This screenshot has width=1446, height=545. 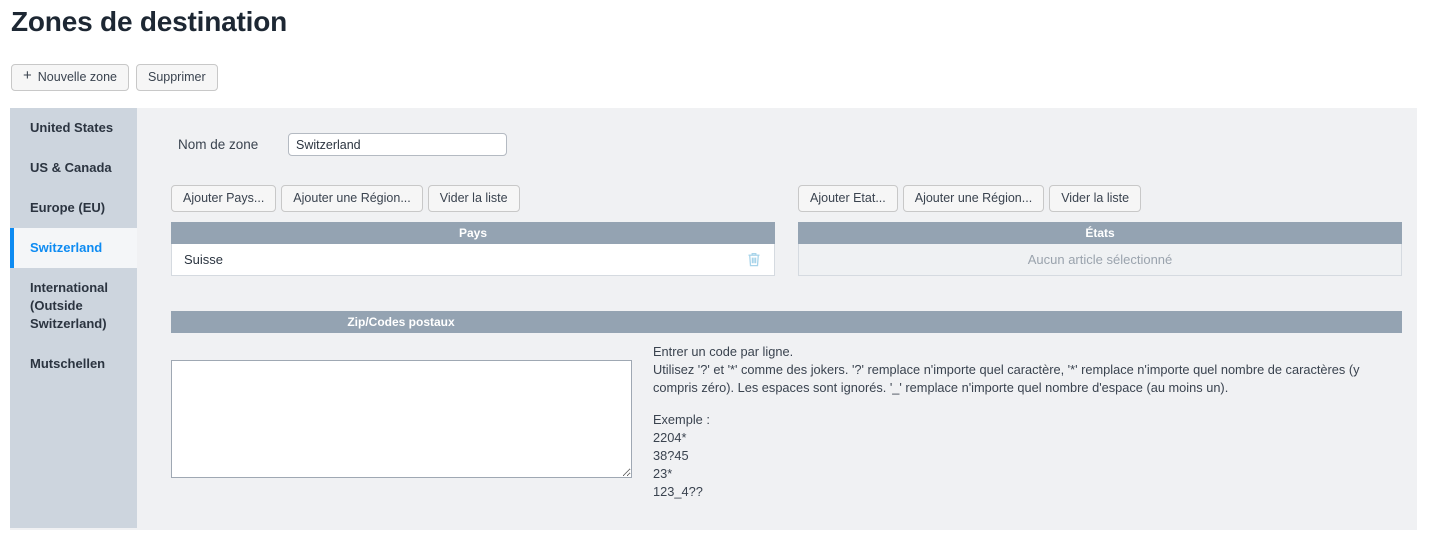 I want to click on country-row-label: Suisse, so click(x=204, y=259).